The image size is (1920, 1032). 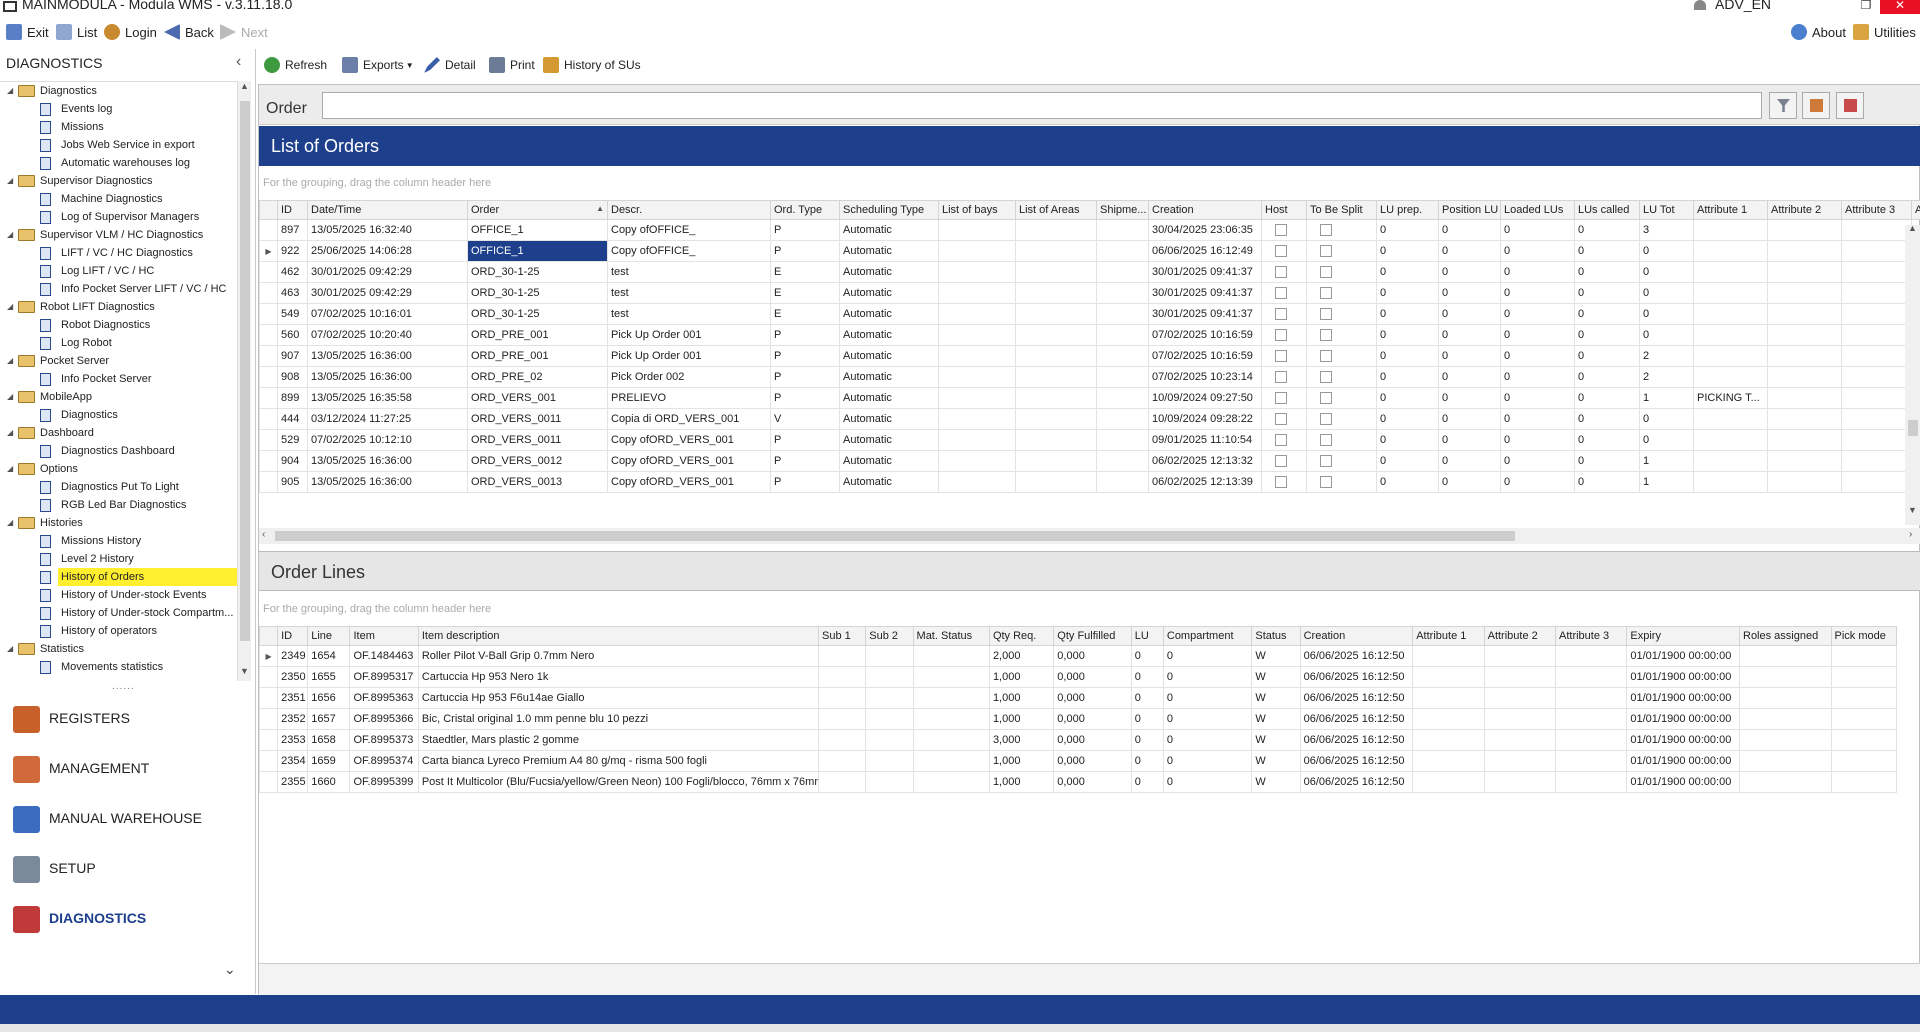 What do you see at coordinates (1783, 105) in the screenshot?
I see `filter-button` at bounding box center [1783, 105].